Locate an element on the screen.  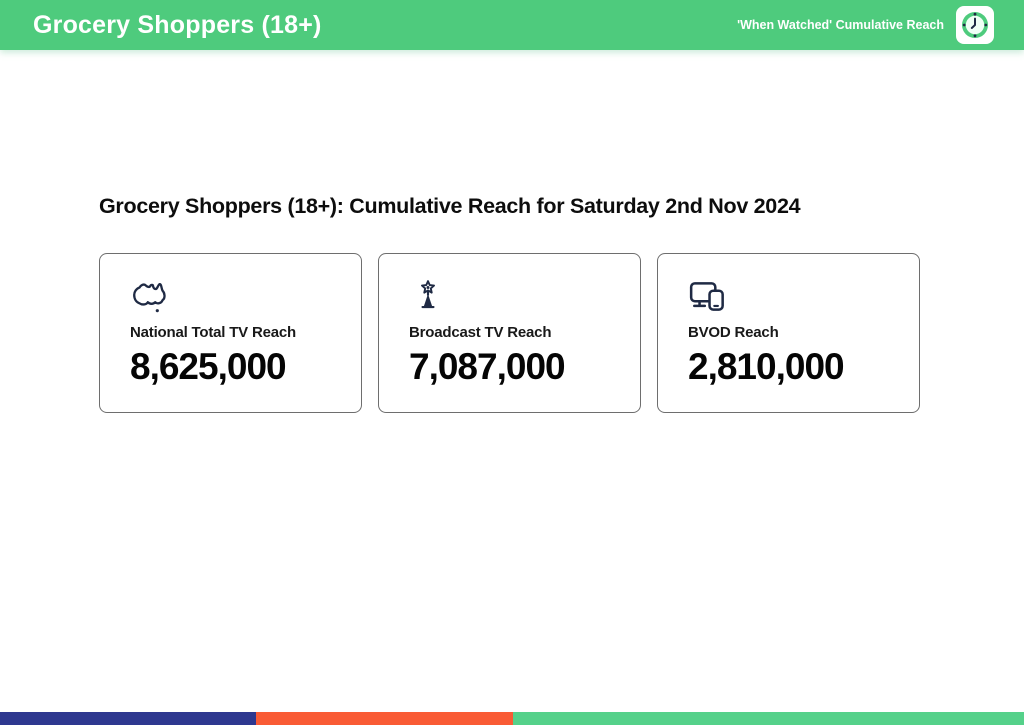
clock-icon is located at coordinates (975, 25).